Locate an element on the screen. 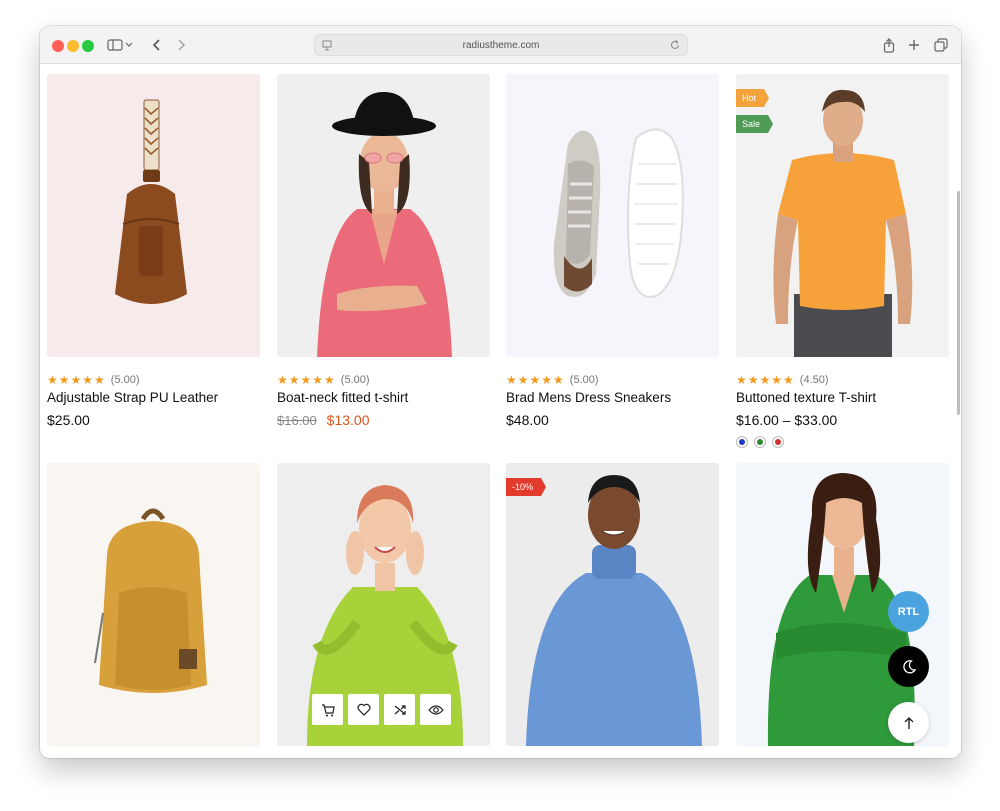  scrollbar-thumb is located at coordinates (958, 303).